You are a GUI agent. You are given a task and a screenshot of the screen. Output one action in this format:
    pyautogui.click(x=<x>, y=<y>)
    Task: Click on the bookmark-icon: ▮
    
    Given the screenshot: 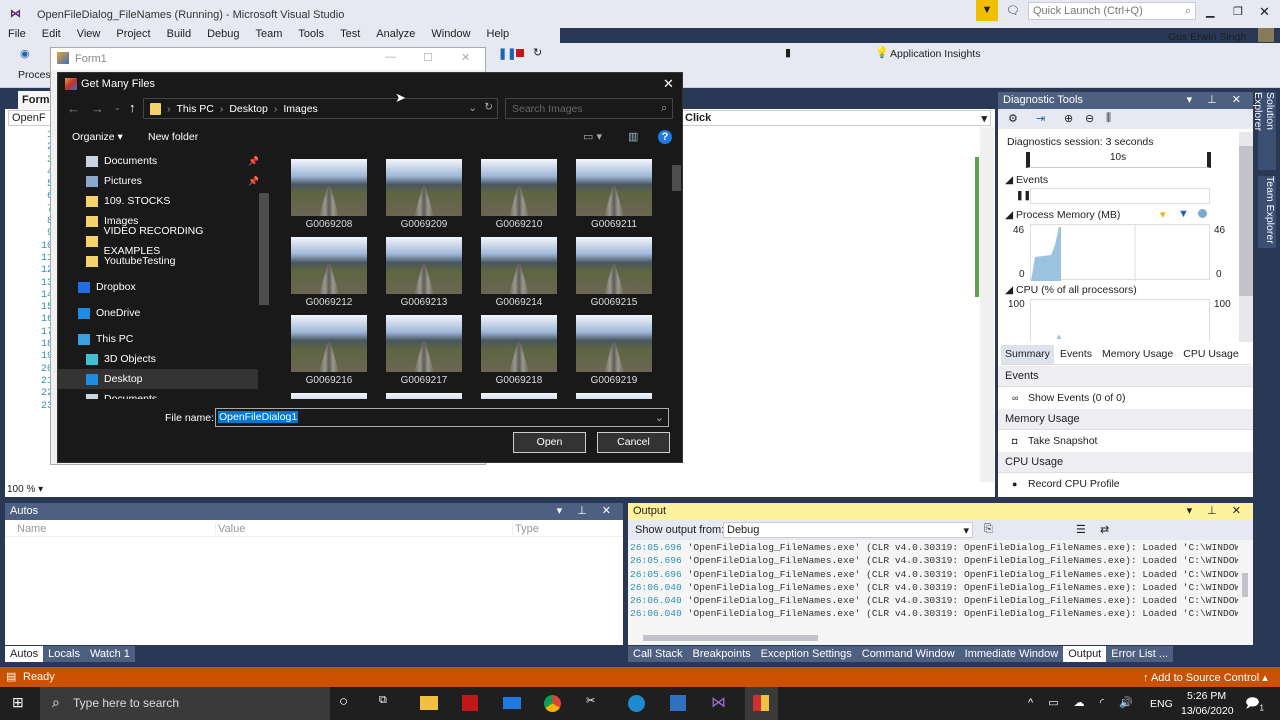 What is the action you would take?
    pyautogui.click(x=788, y=52)
    